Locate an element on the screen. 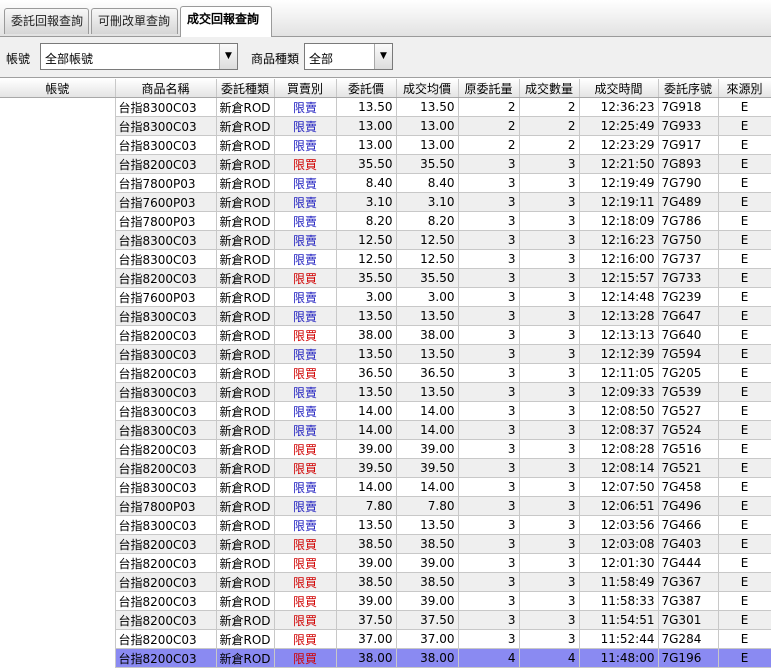  cell-fill-qty: 2 is located at coordinates (549, 145).